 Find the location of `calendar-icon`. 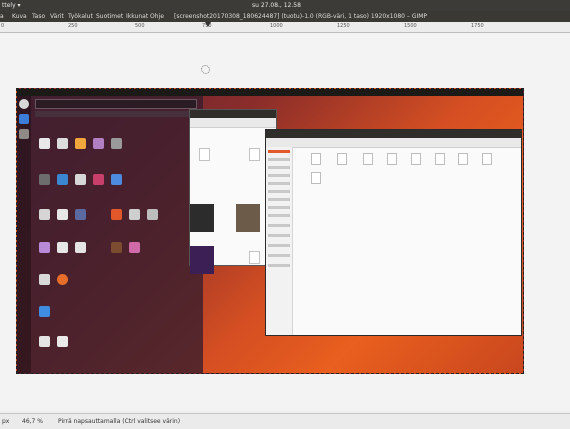

calendar-icon is located at coordinates (62, 214).